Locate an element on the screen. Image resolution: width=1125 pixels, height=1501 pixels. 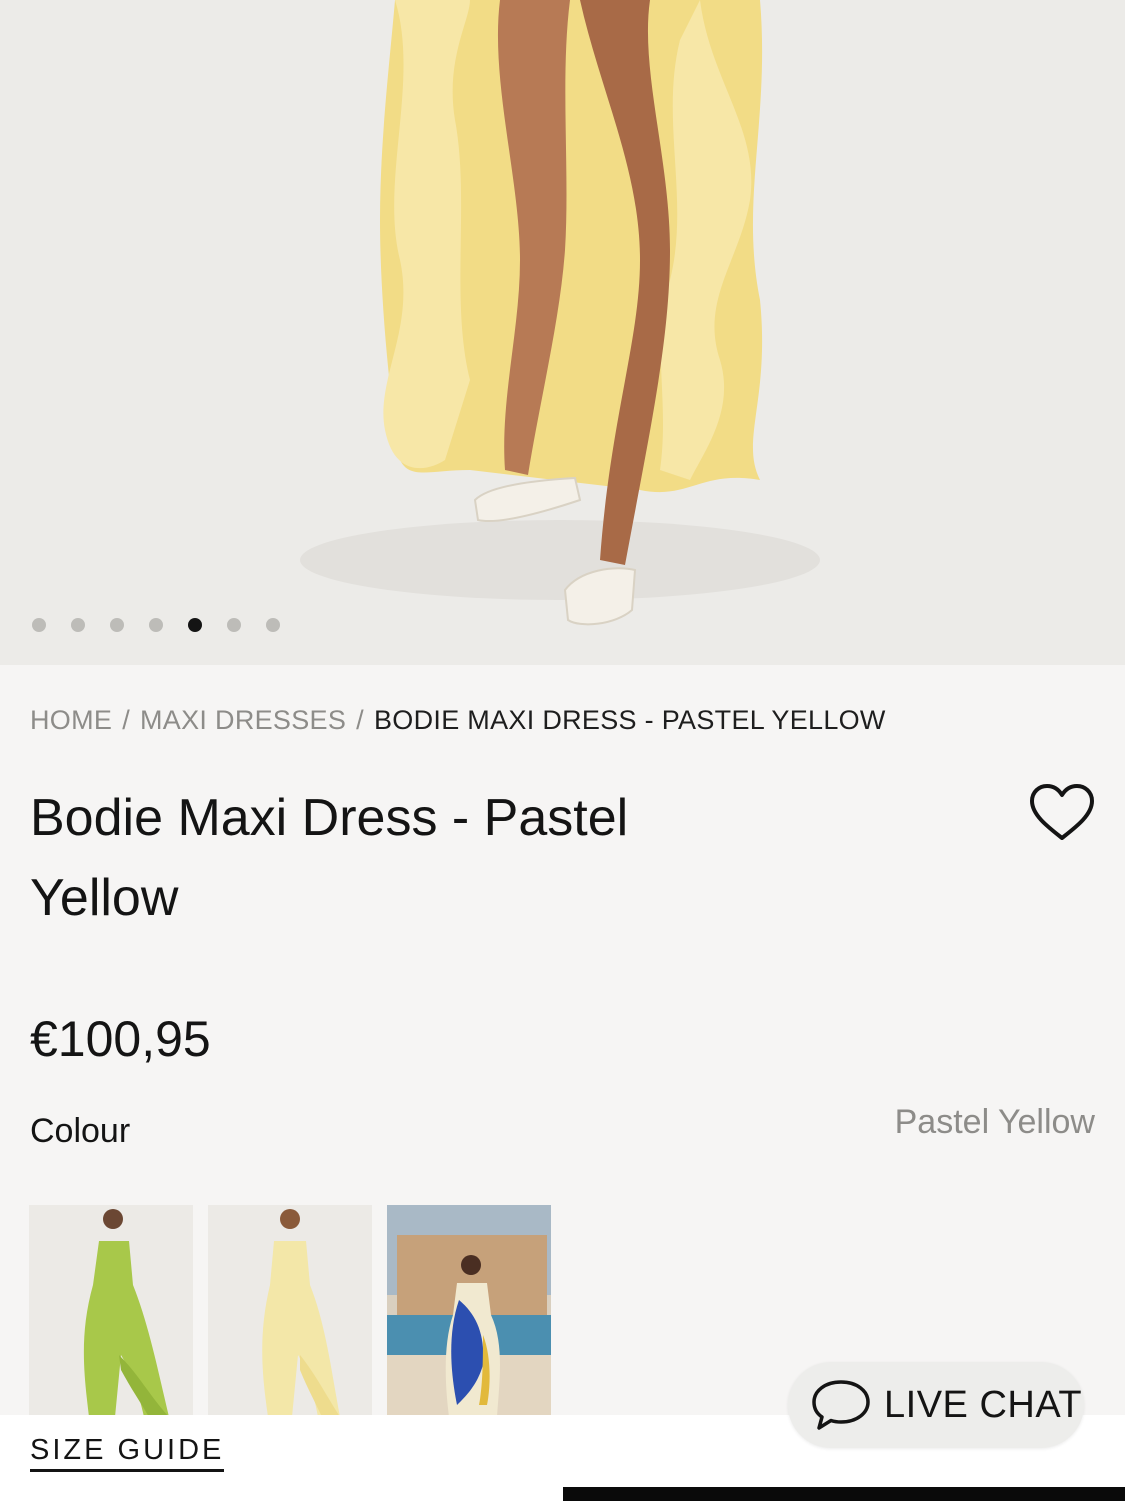
chat-bubble-icon is located at coordinates (841, 1405).